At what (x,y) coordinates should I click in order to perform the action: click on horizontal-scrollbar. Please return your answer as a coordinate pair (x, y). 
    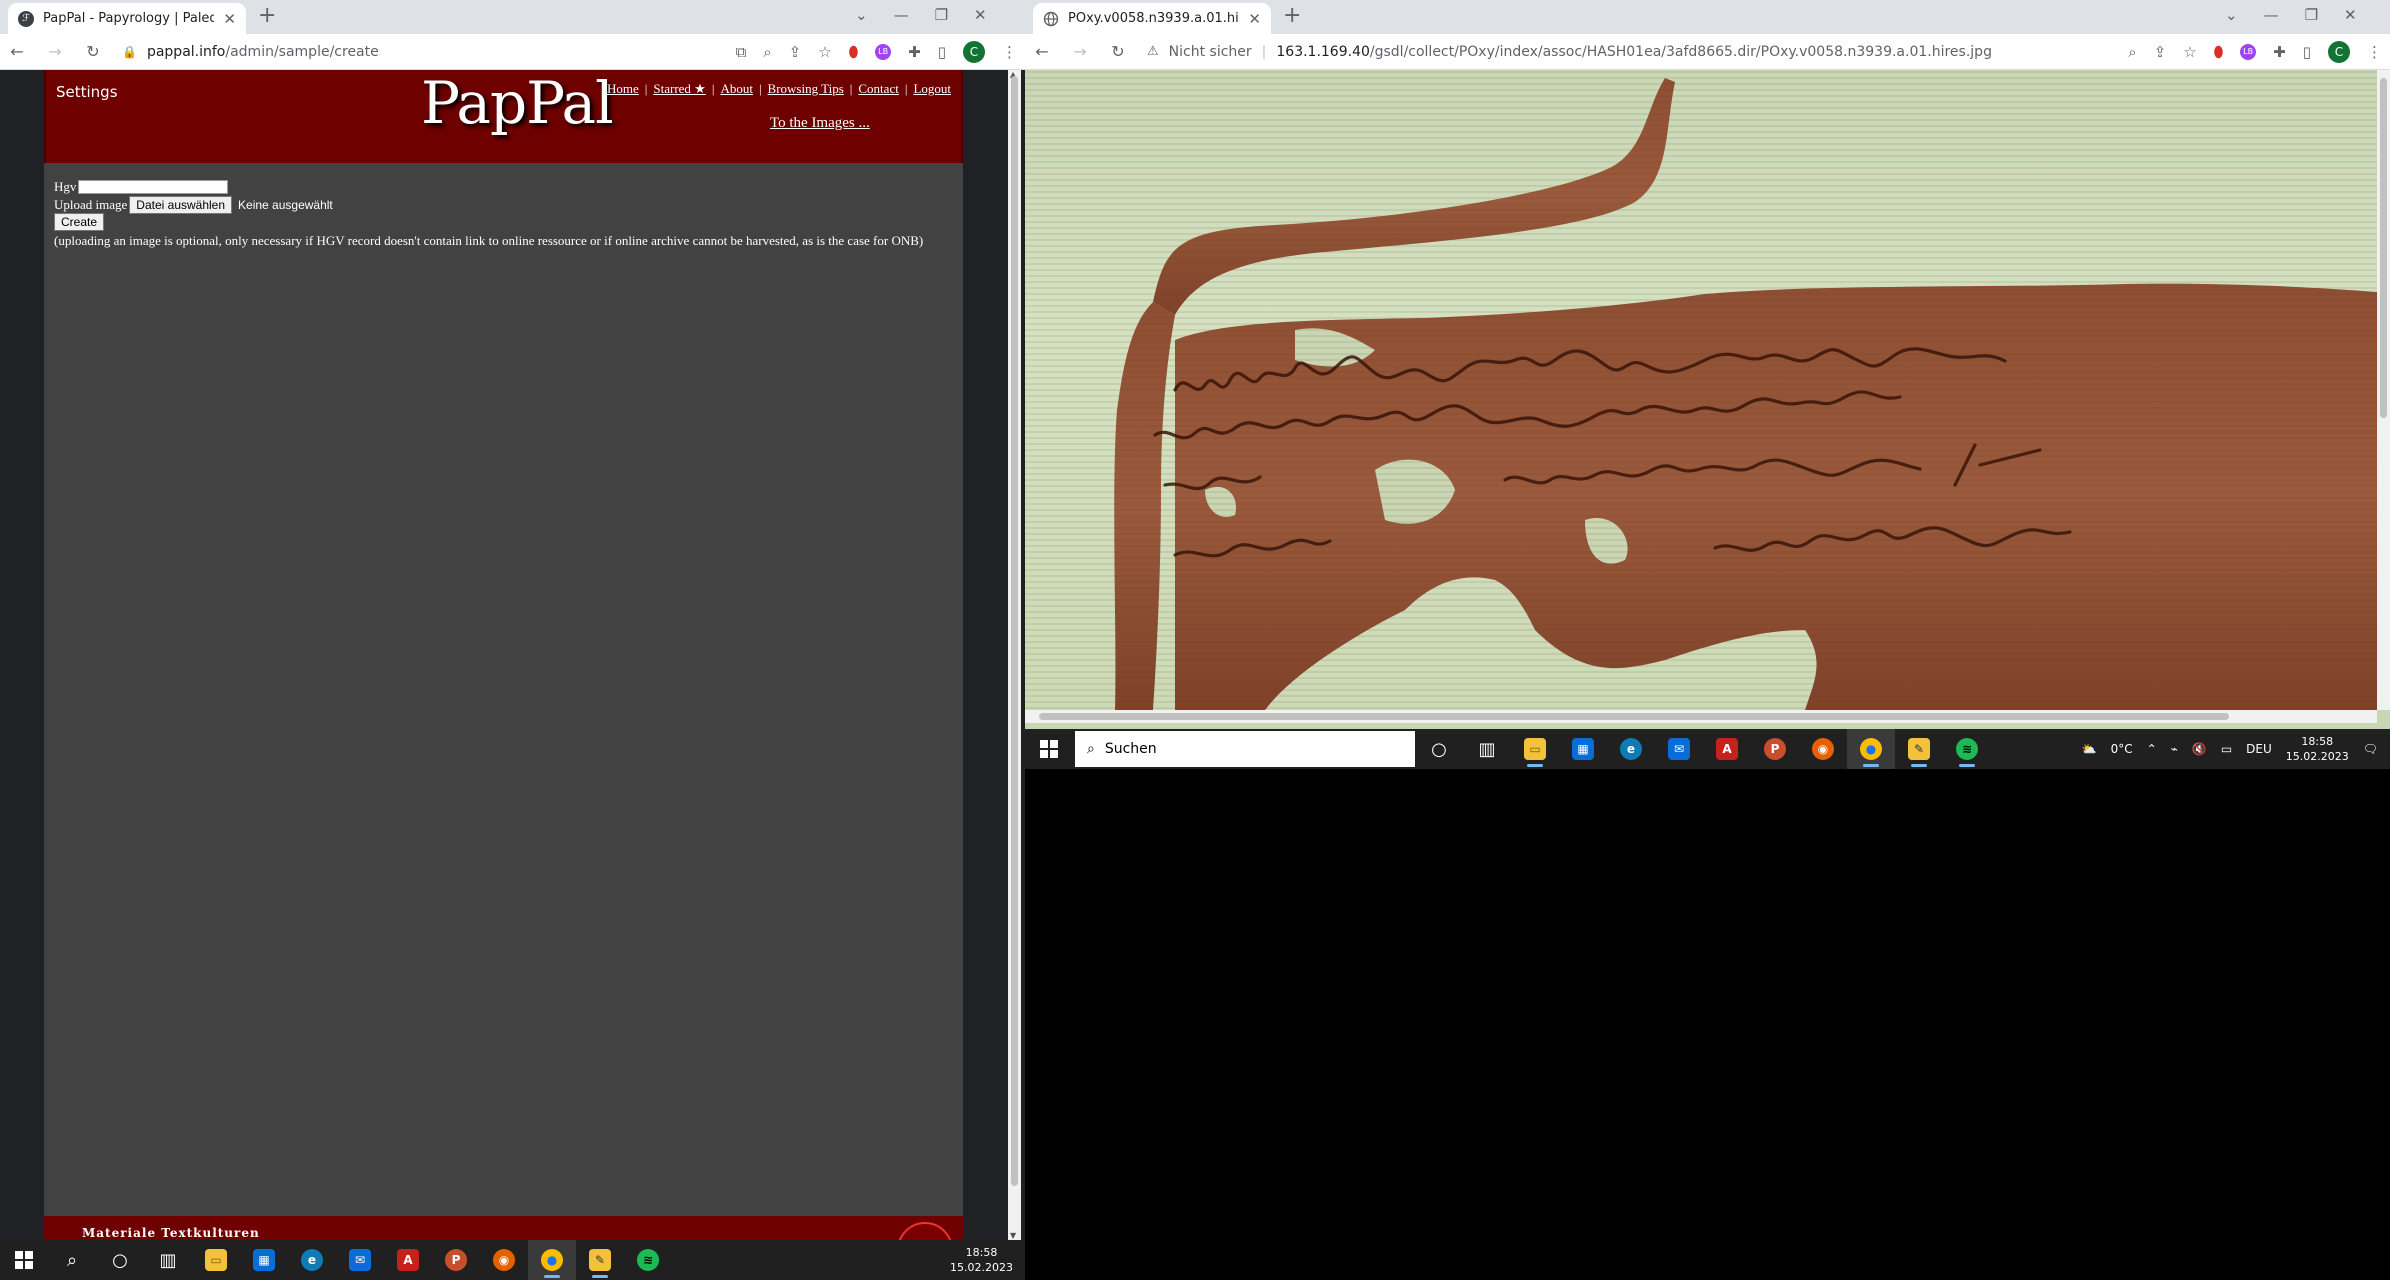
    Looking at the image, I should click on (1701, 716).